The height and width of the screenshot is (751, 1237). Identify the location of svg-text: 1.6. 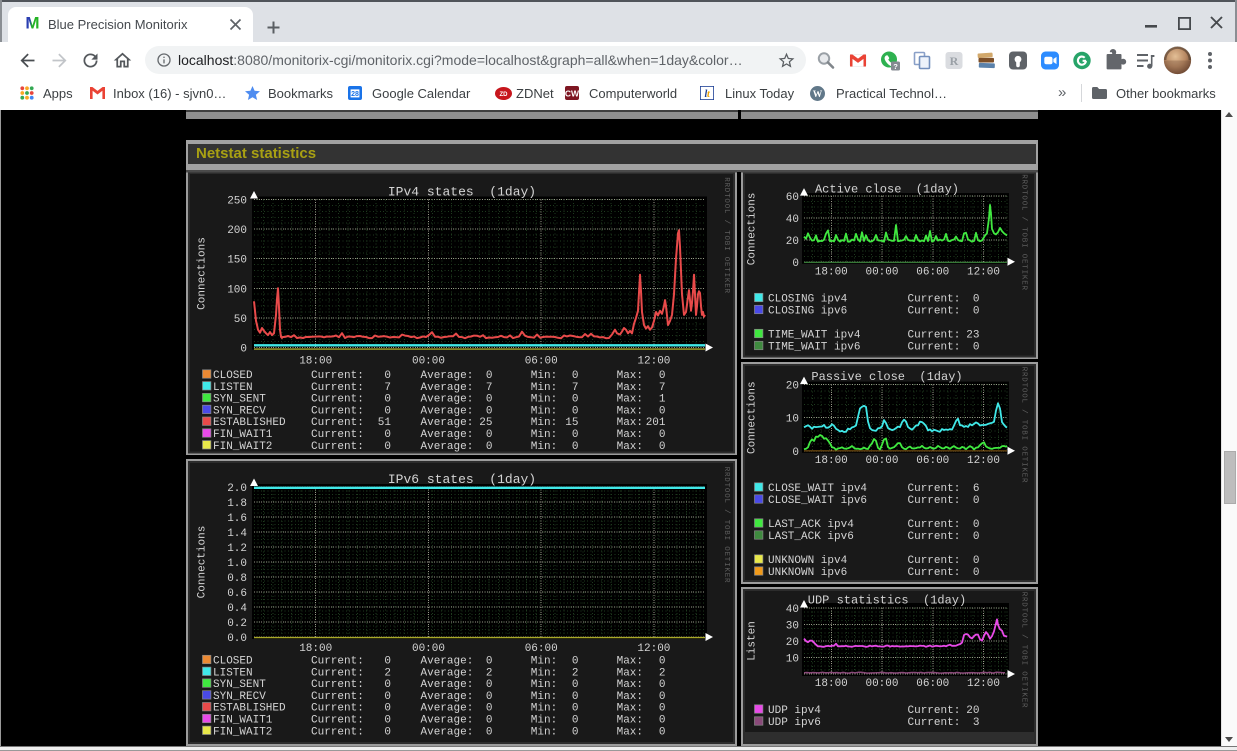
(237, 519).